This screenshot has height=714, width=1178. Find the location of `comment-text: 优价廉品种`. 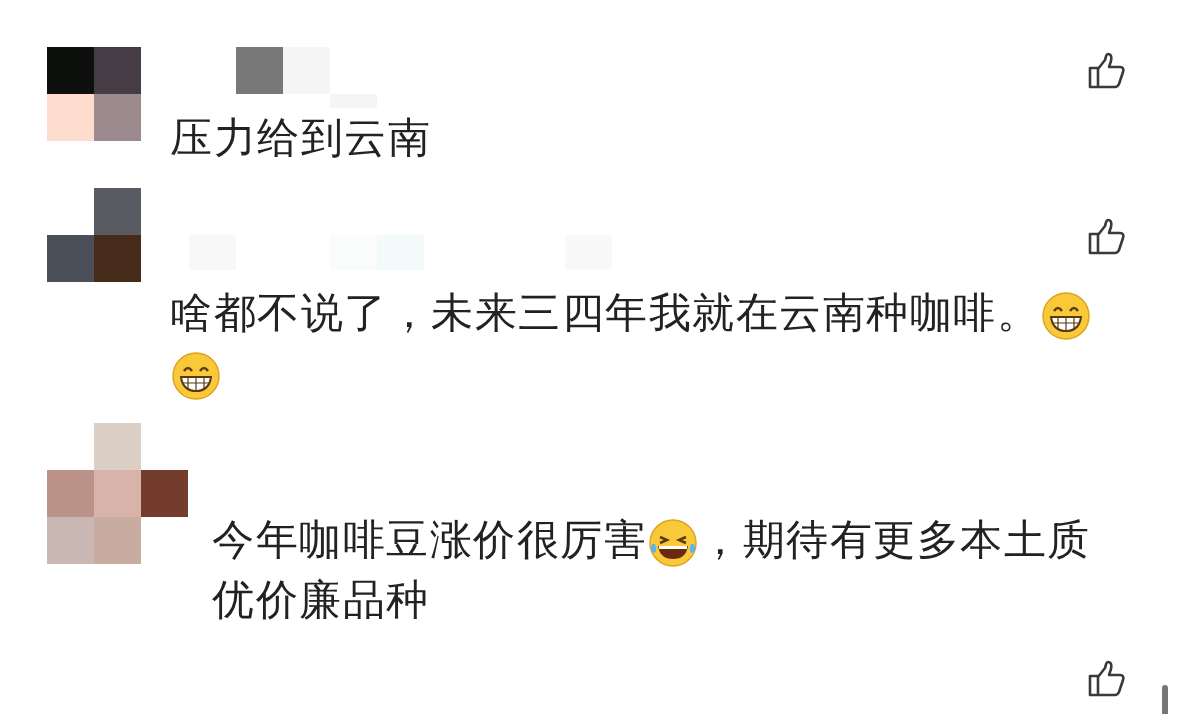

comment-text: 优价廉品种 is located at coordinates (321, 600).